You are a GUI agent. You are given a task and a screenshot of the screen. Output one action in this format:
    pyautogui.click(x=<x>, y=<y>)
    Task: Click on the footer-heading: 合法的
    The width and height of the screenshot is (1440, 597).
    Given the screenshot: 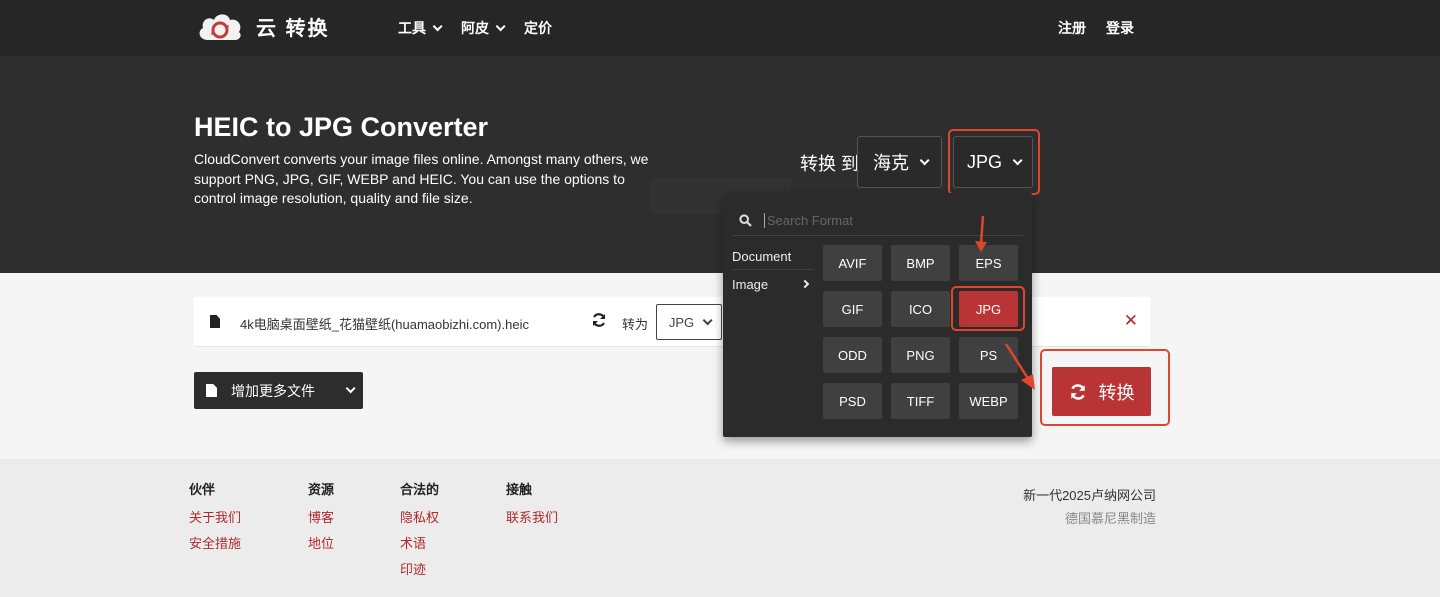 What is the action you would take?
    pyautogui.click(x=420, y=489)
    